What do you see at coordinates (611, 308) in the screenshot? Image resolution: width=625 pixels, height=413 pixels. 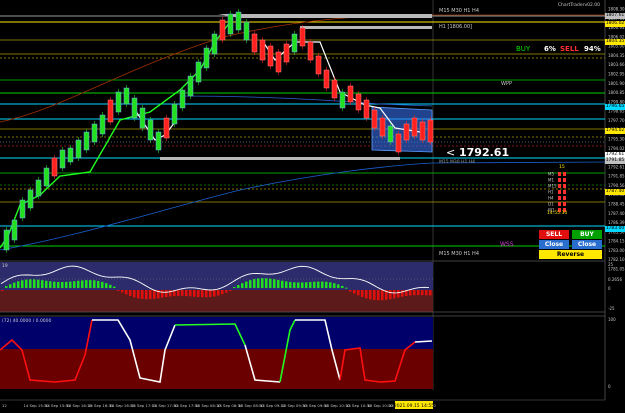 I see `osc1-scale-label: -25` at bounding box center [611, 308].